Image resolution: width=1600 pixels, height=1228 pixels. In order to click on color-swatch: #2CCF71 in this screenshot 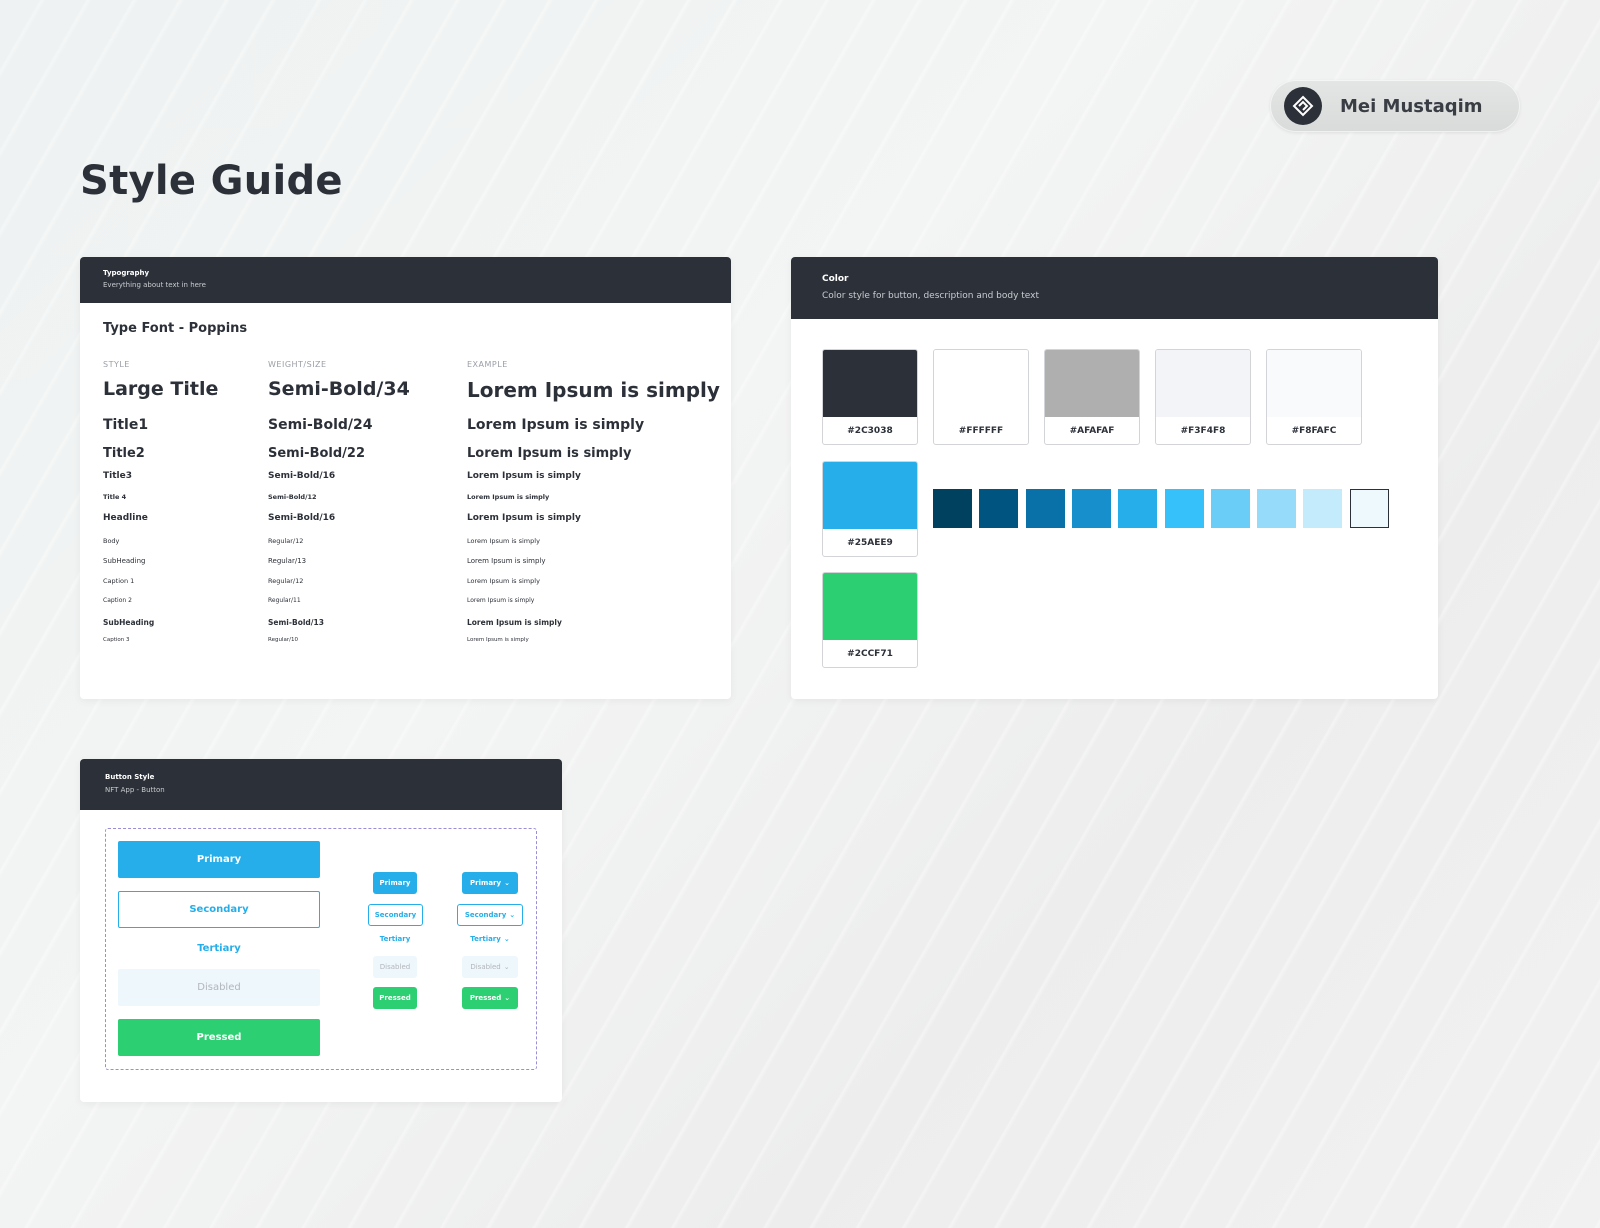, I will do `click(870, 620)`.